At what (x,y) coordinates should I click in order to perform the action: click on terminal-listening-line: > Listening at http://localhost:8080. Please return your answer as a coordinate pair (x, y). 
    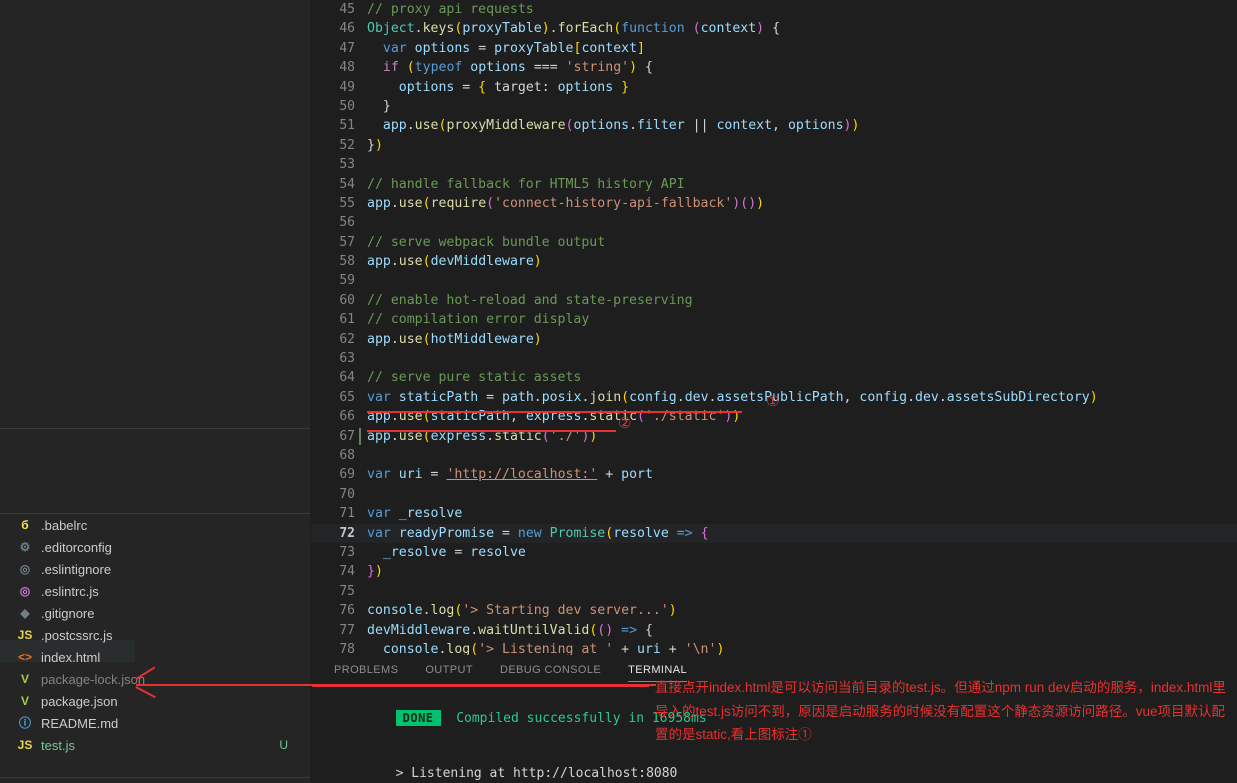
    Looking at the image, I should click on (505, 767).